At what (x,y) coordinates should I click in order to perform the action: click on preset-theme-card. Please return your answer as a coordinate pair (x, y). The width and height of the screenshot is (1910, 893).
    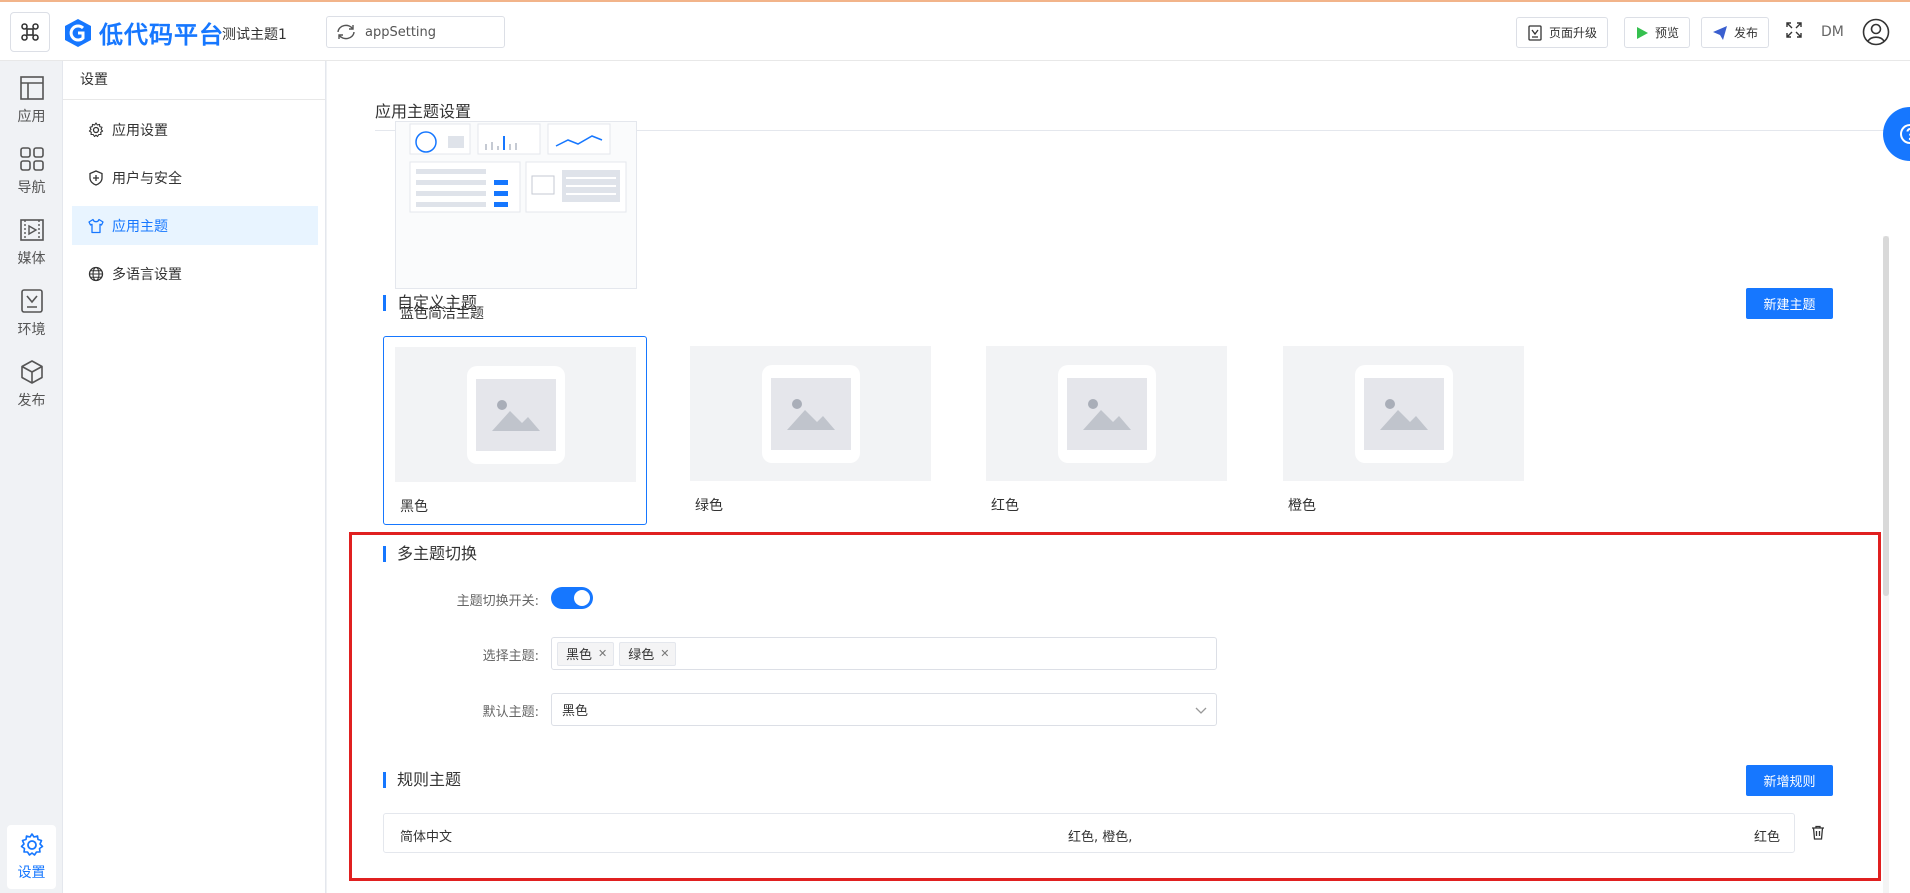
    Looking at the image, I should click on (516, 205).